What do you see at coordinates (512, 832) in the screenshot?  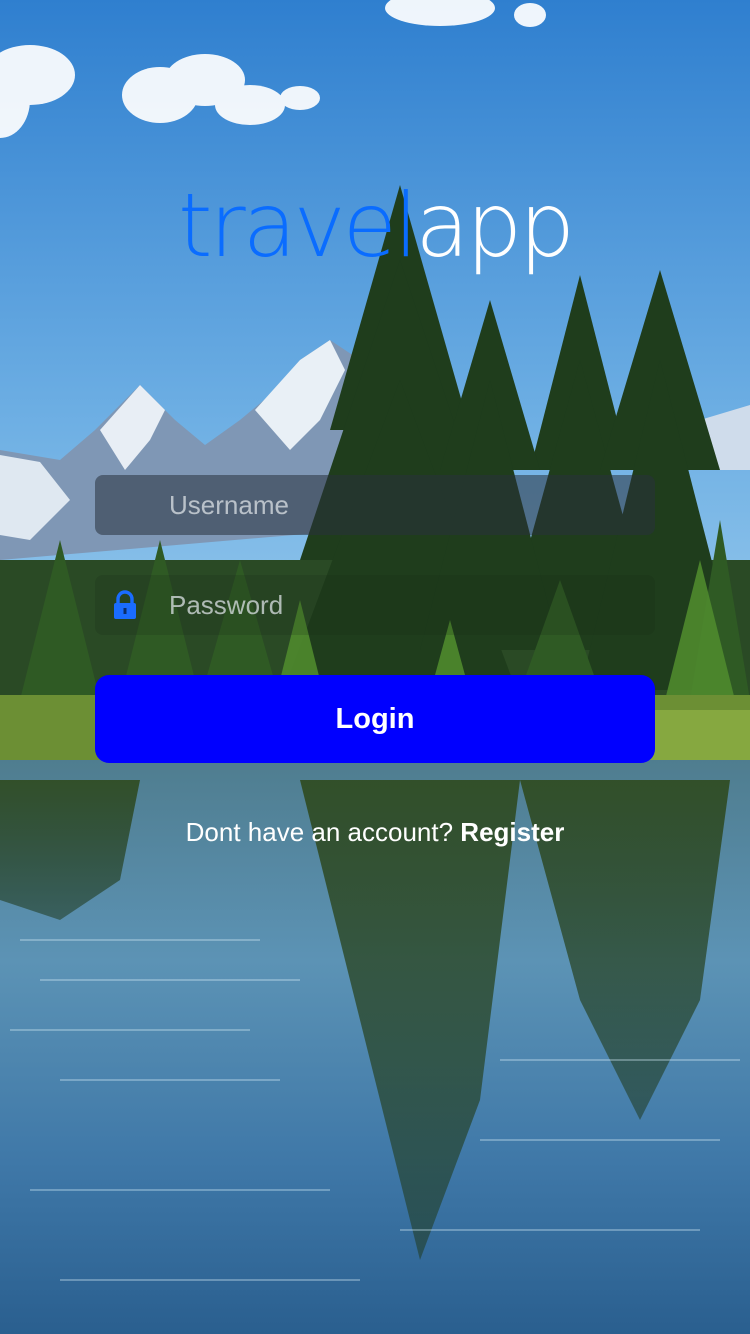 I see `register-link: Register` at bounding box center [512, 832].